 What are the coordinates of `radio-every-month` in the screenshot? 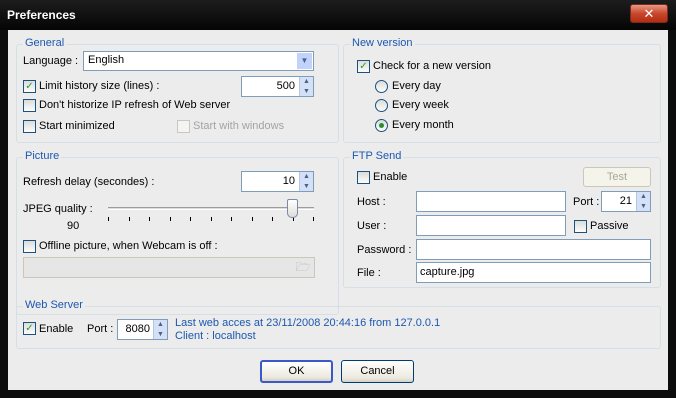 It's located at (381, 125).